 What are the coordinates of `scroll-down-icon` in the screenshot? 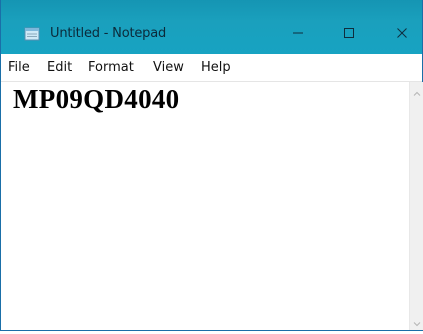 It's located at (417, 321).